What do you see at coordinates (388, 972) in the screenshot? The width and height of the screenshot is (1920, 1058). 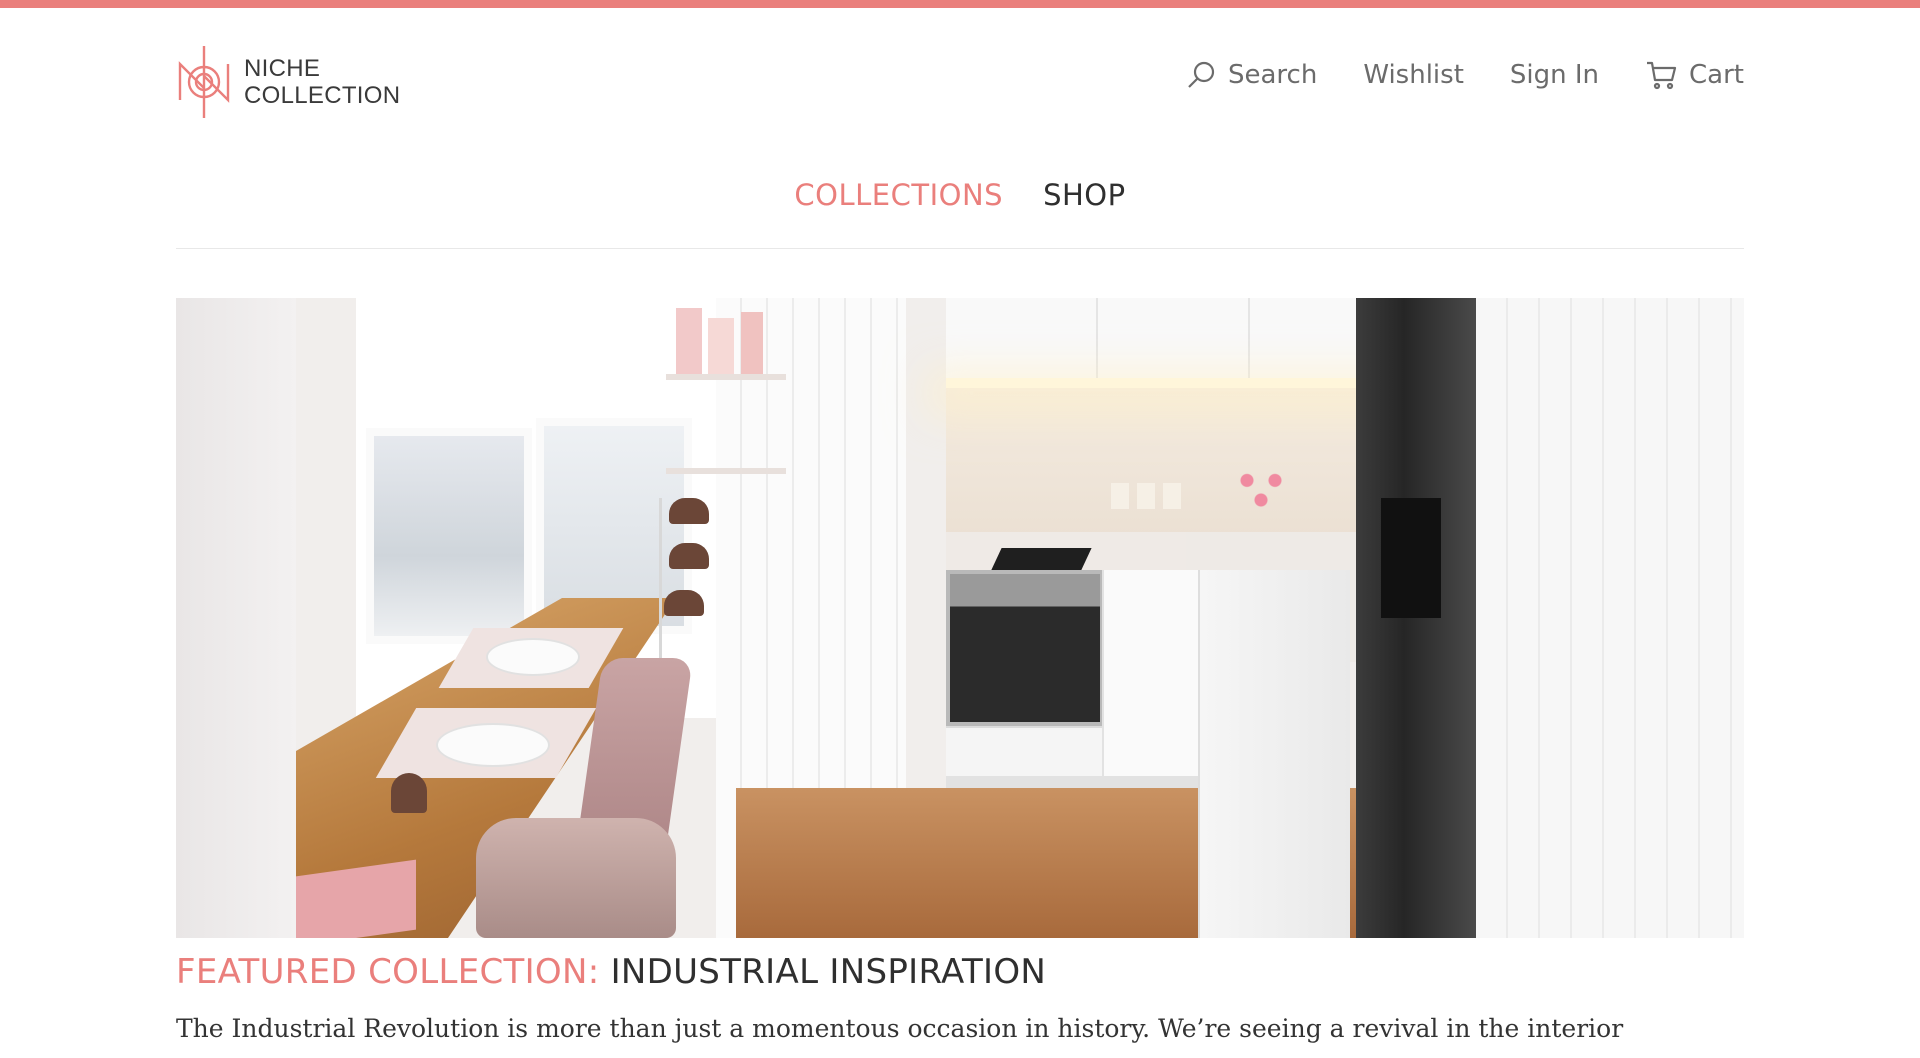 I see `featured-label: FEATURED COLLECTION:` at bounding box center [388, 972].